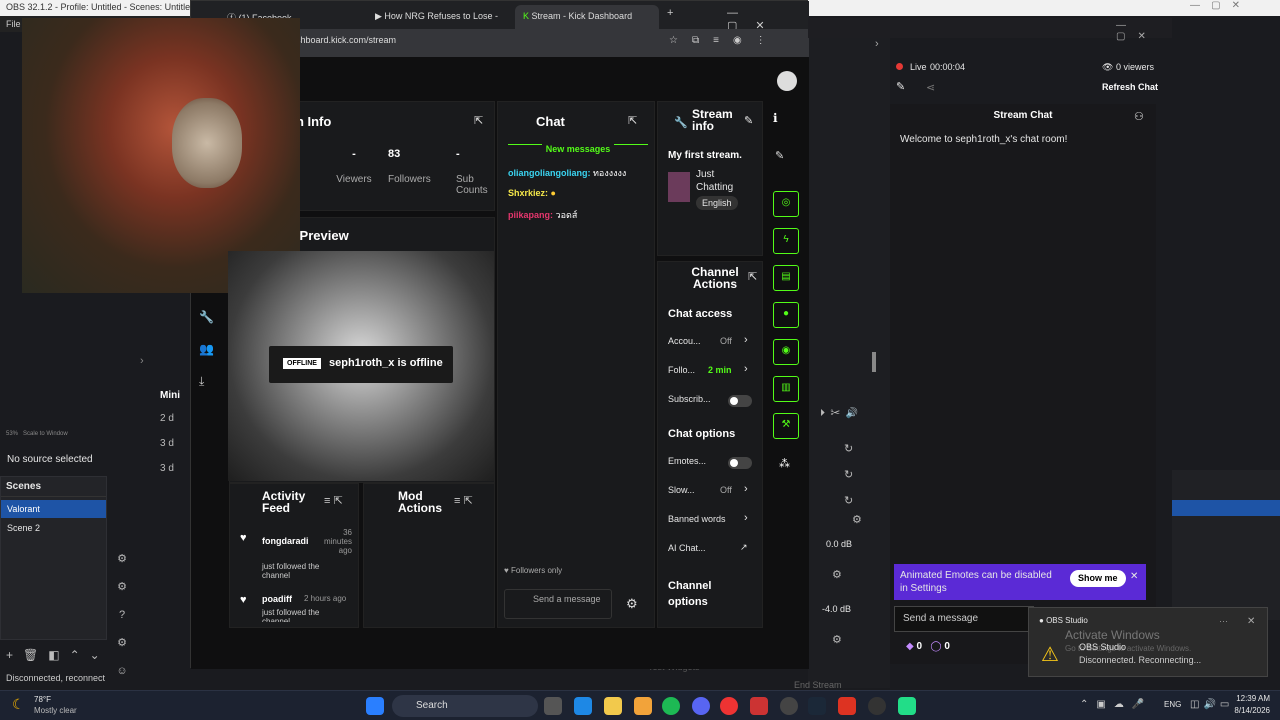 The height and width of the screenshot is (720, 1280). Describe the element at coordinates (1116, 704) in the screenshot. I see `tray-icons: ⌃▣☁🎤` at that location.